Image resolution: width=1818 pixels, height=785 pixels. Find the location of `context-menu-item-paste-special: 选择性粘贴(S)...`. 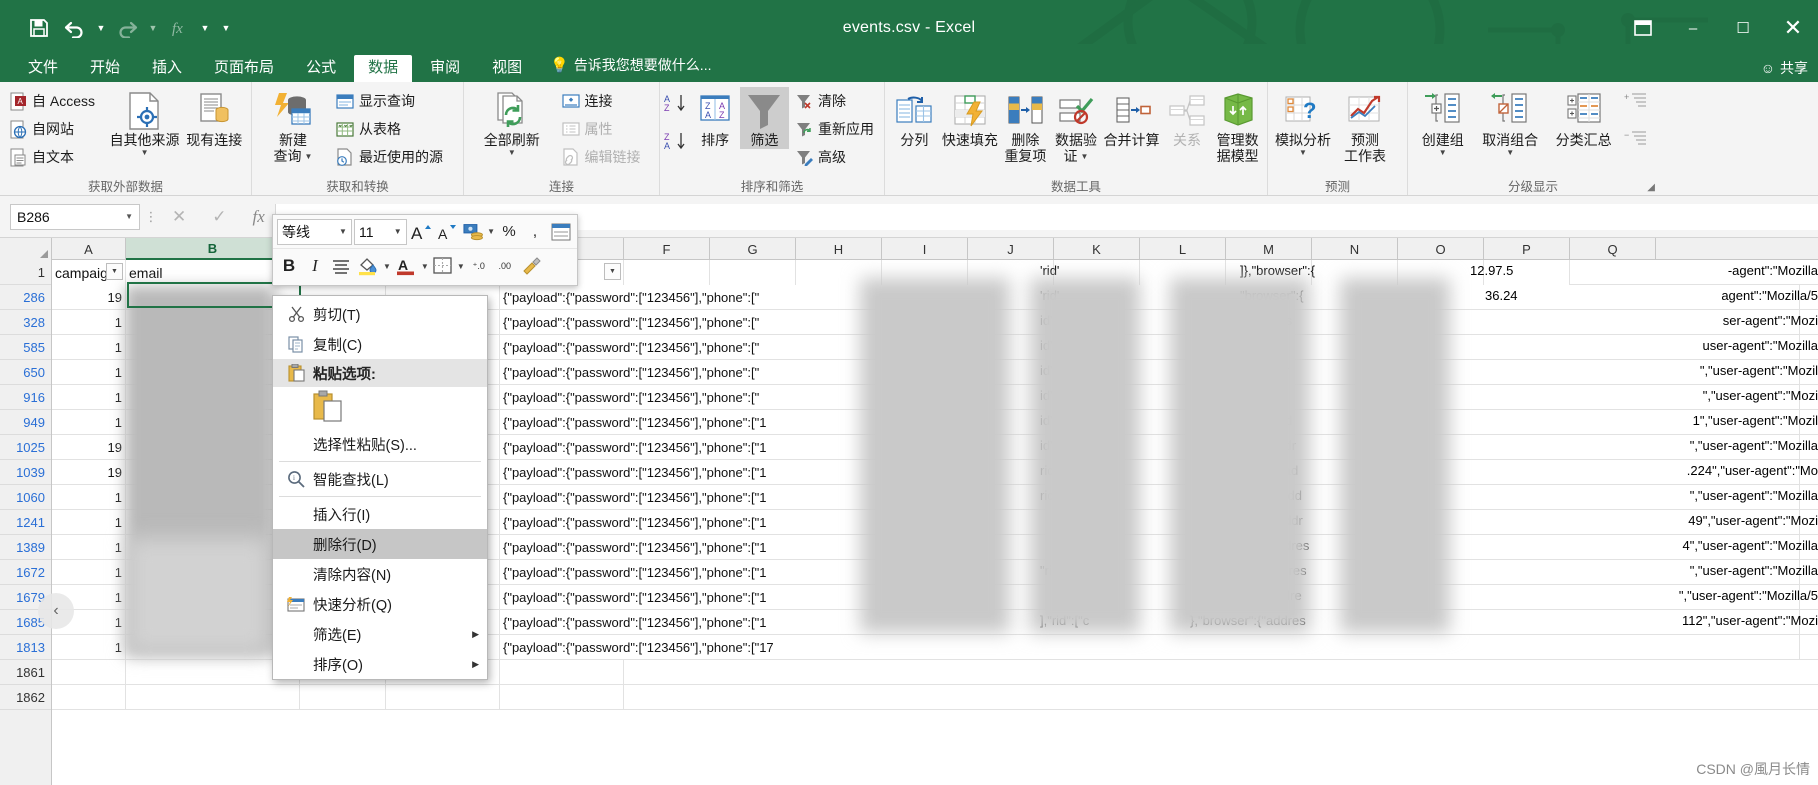

context-menu-item-paste-special: 选择性粘贴(S)... is located at coordinates (380, 444).